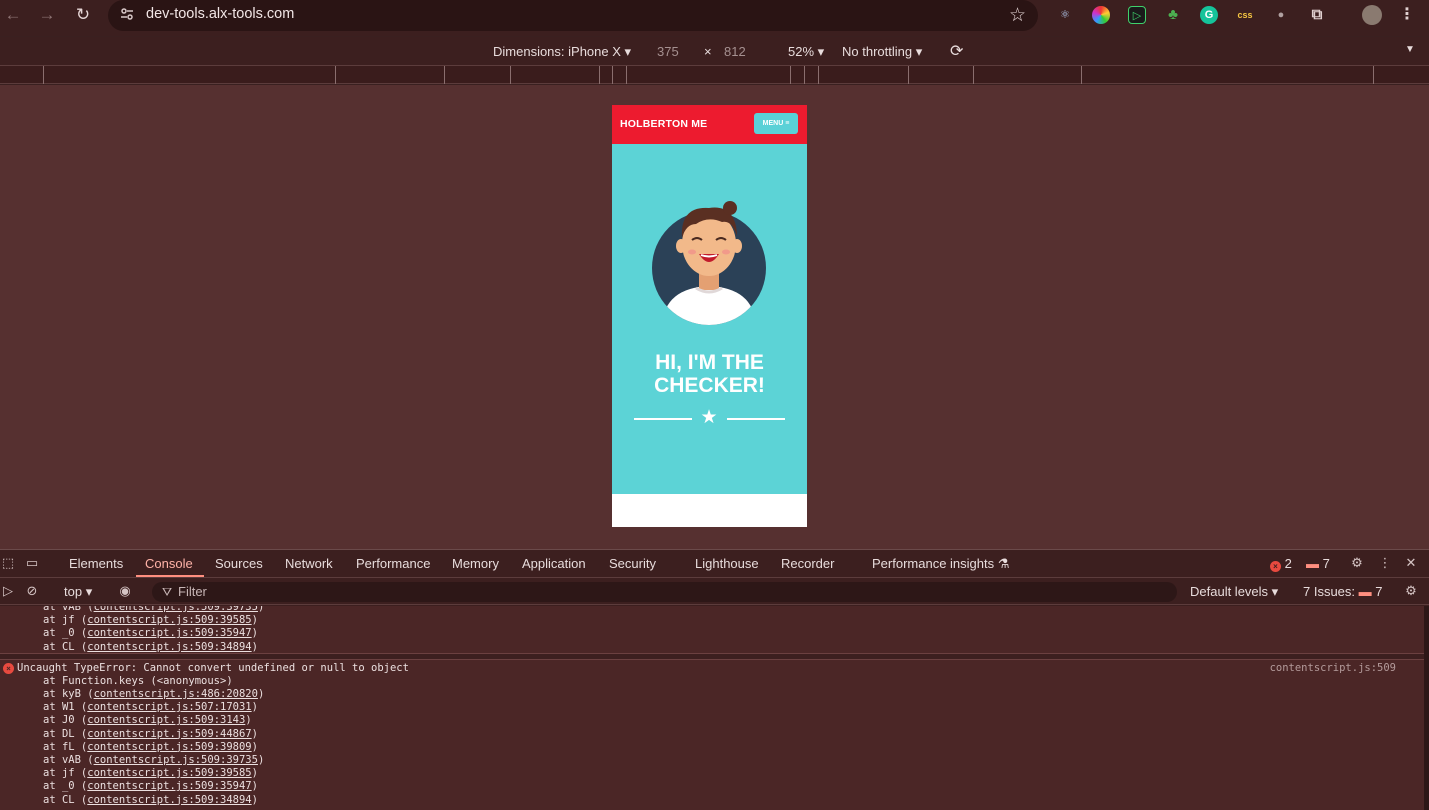  What do you see at coordinates (956, 51) in the screenshot?
I see `rotate-icon: ⟳` at bounding box center [956, 51].